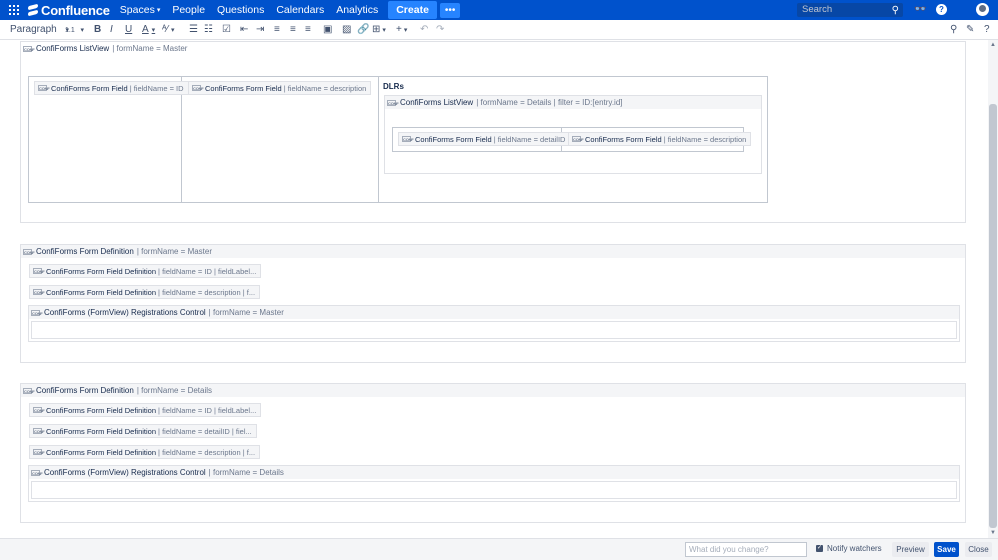 Image resolution: width=998 pixels, height=560 pixels. Describe the element at coordinates (14, 10) in the screenshot. I see `app-switcher-icon` at that location.